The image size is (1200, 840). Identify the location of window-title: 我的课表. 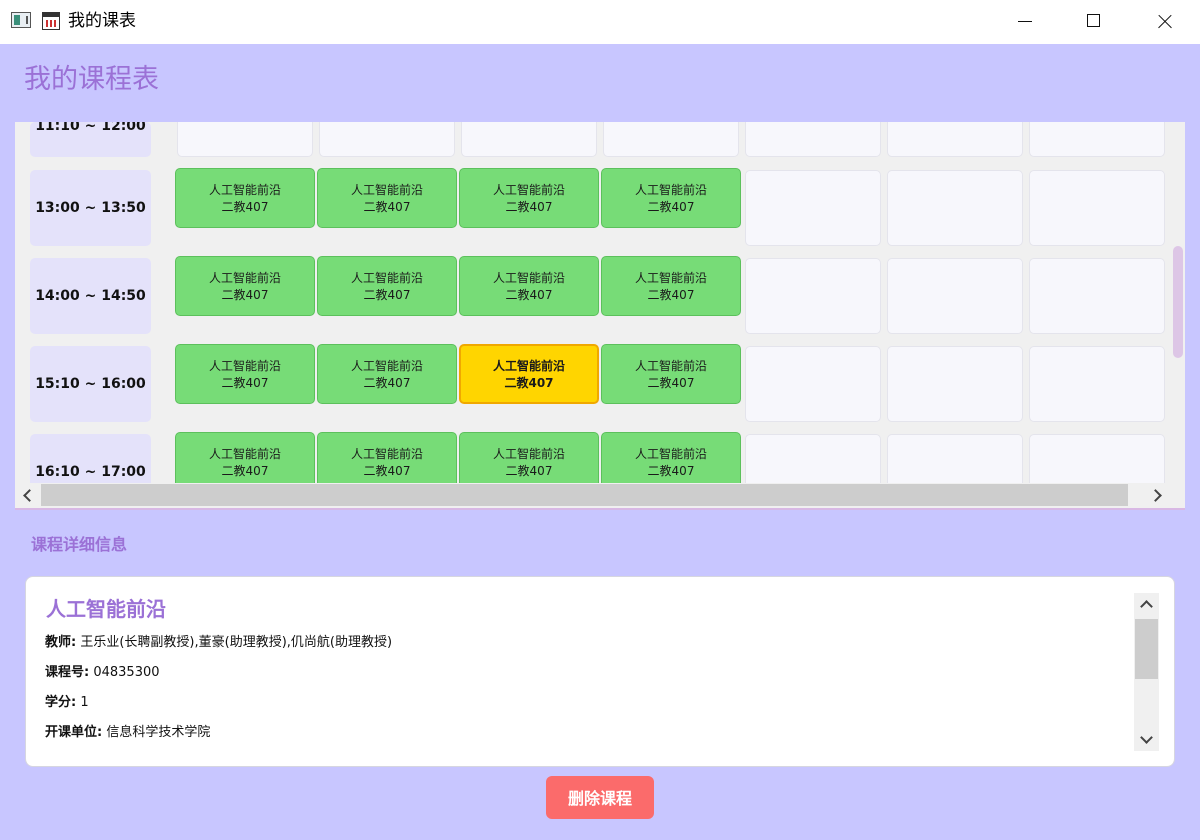
(102, 21).